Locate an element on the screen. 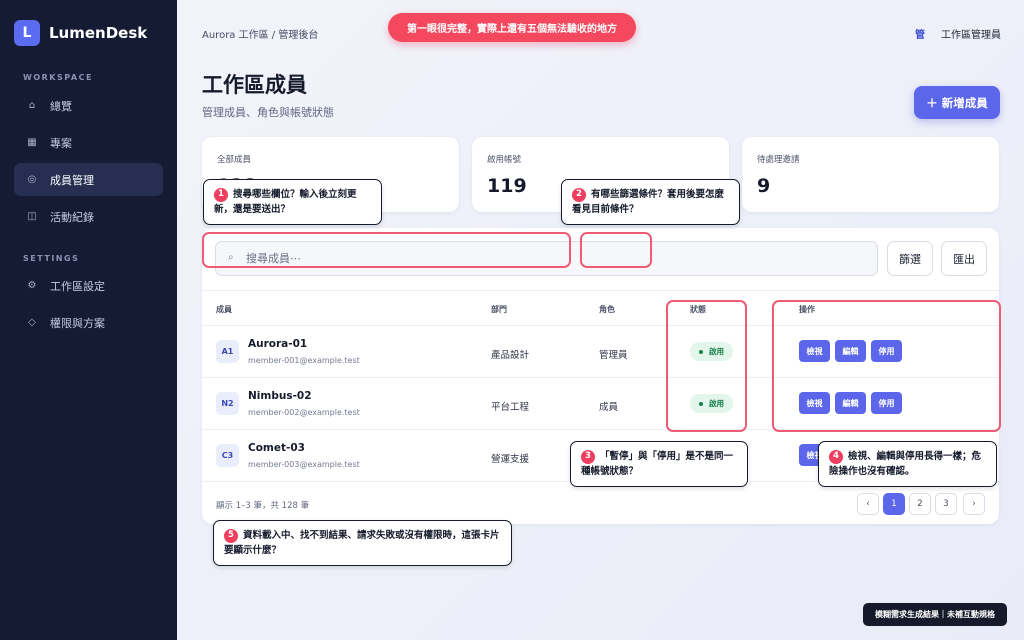  sidebar-item-label: 權限與方案 is located at coordinates (77, 323).